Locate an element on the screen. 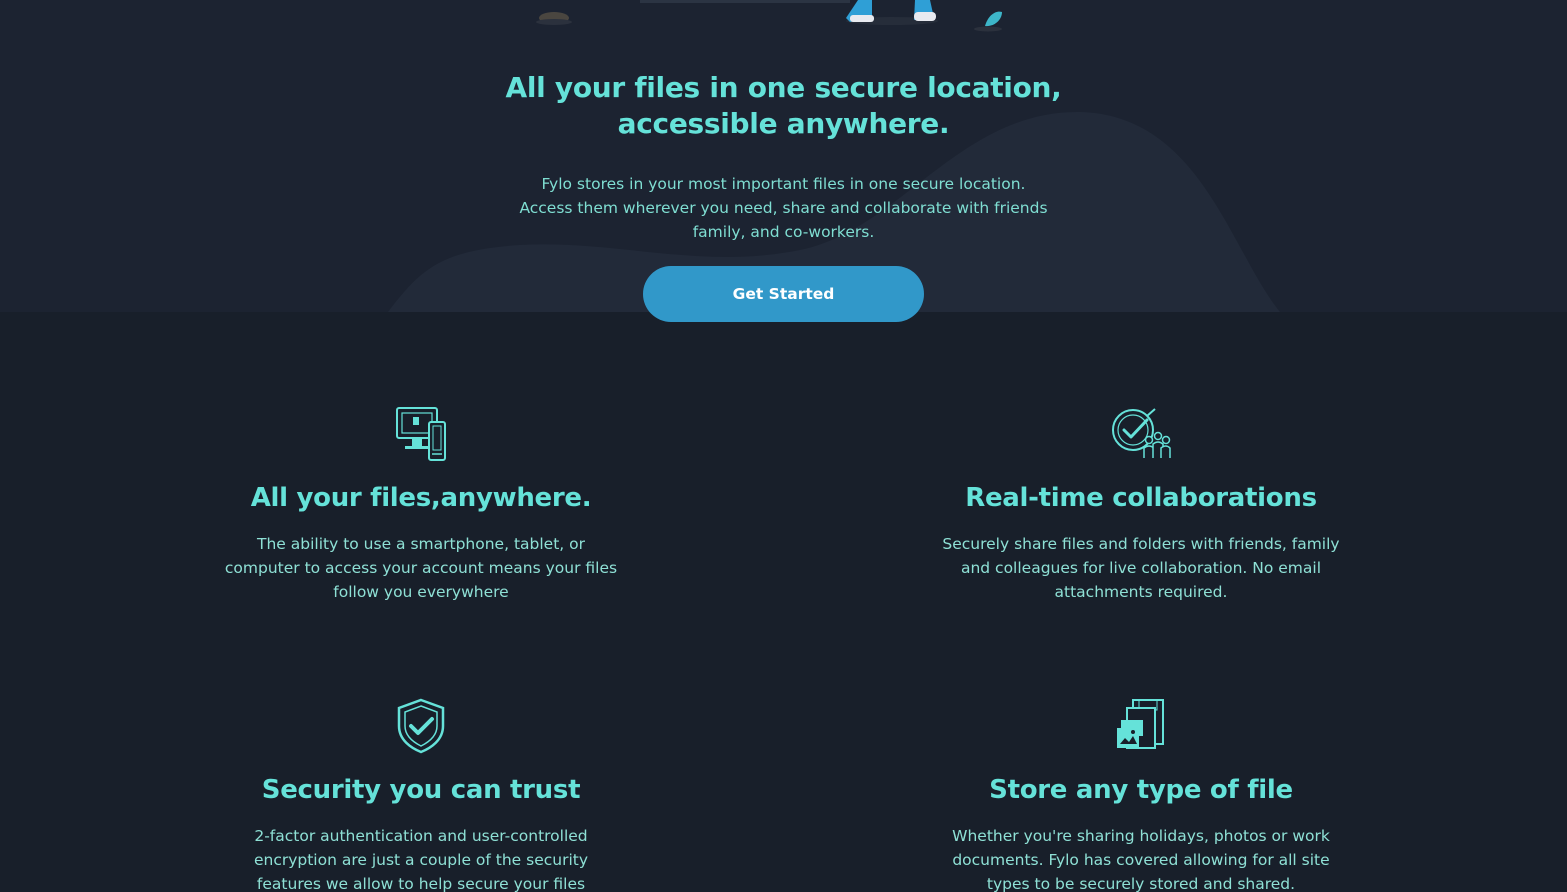 This screenshot has width=1567, height=892. feature-title: Store any type of file is located at coordinates (1141, 790).